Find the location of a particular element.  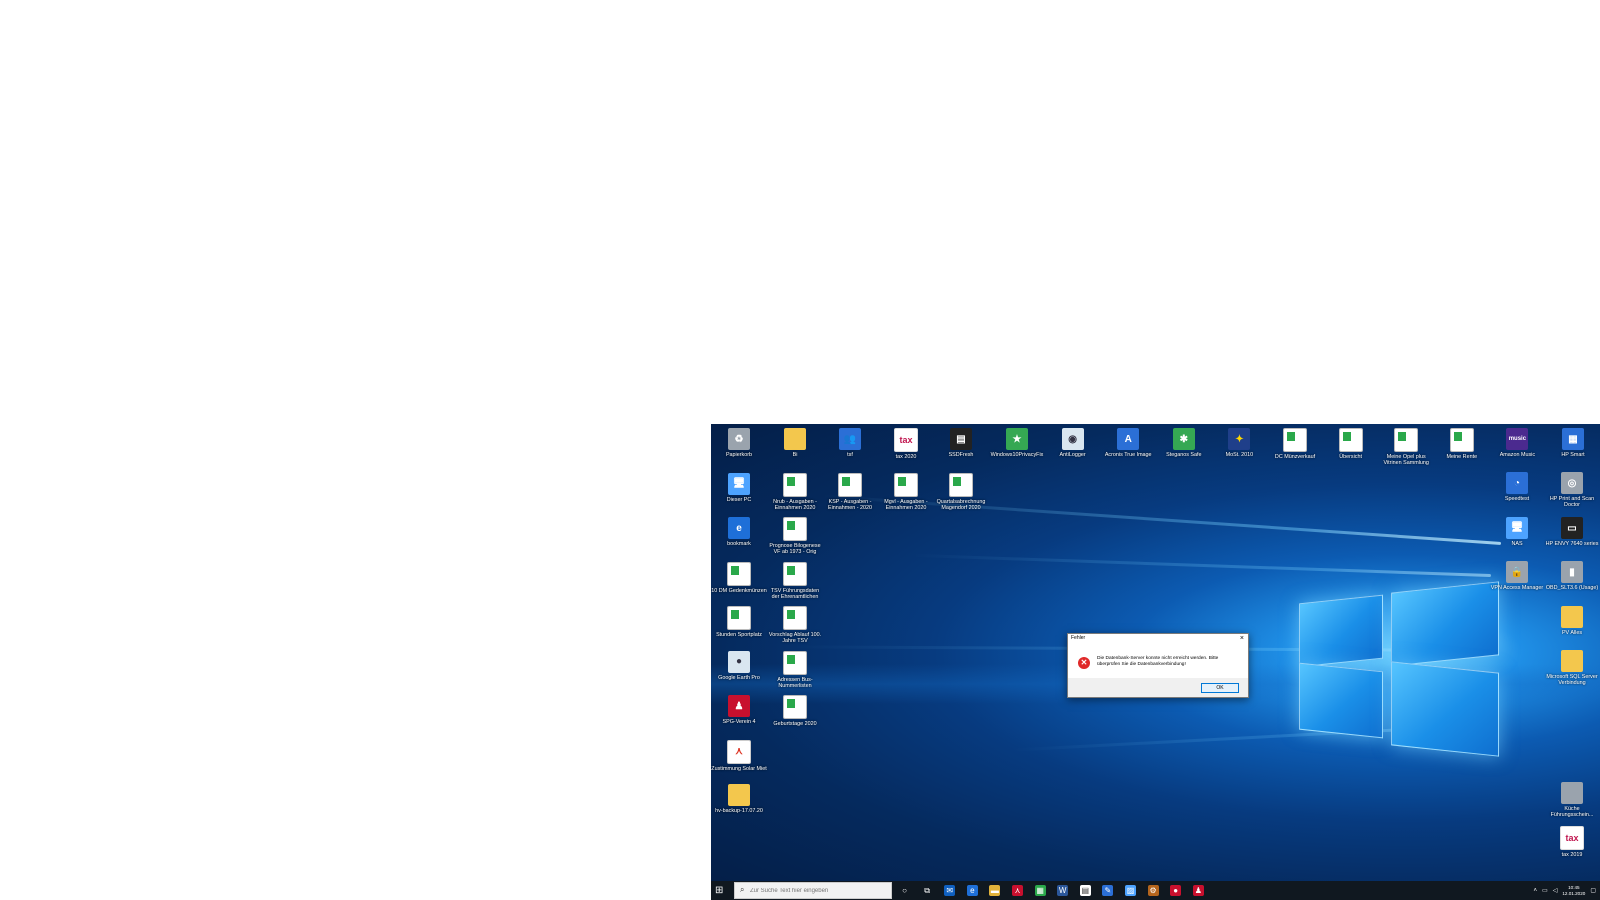

desktop-shortcut: Nrub - Ausgaben - Einnahmen 2020 is located at coordinates (795, 491).